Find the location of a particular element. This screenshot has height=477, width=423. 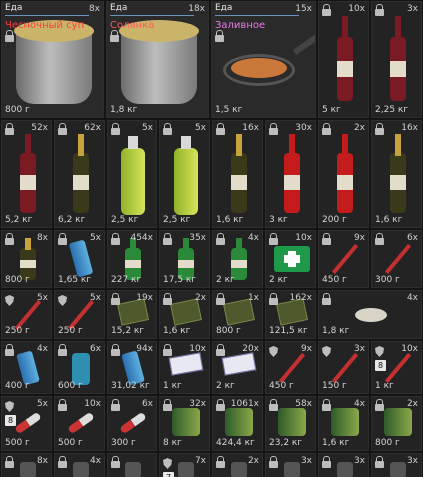

item-count: 1x is located at coordinates (253, 298).